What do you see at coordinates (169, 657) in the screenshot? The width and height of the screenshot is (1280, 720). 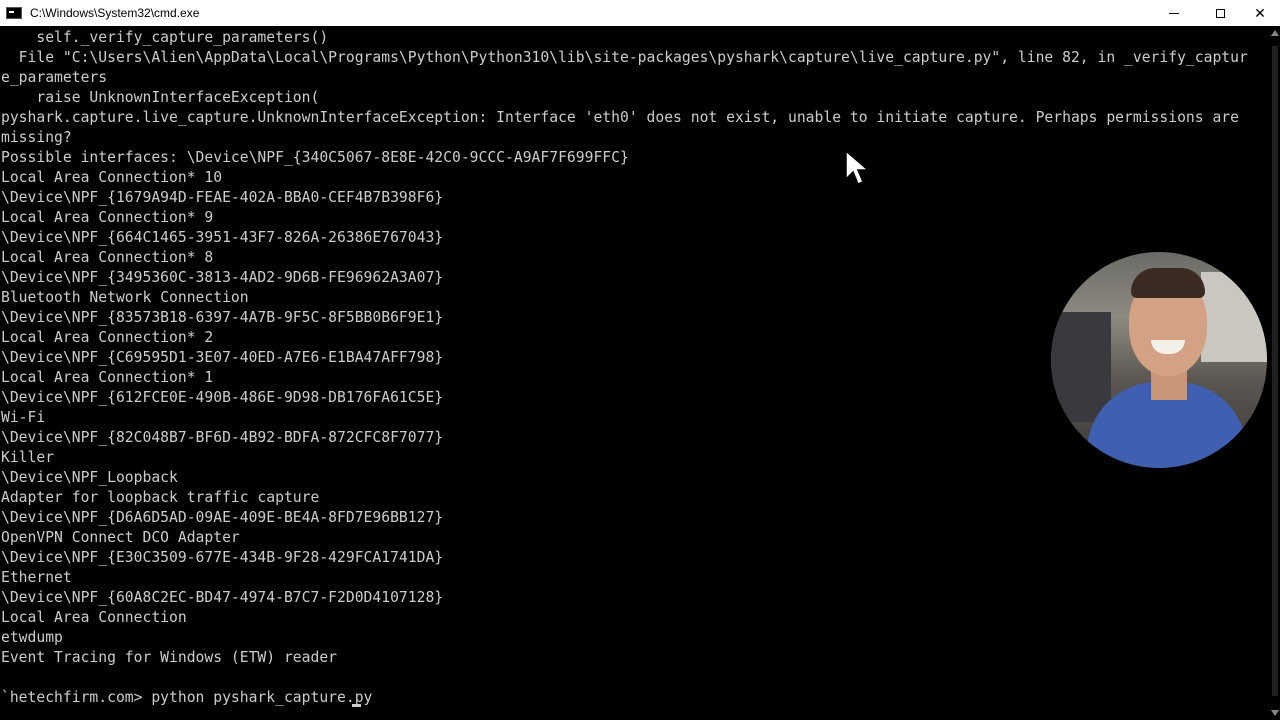 I see `console-line: Event Tracing for Windows (ETW) reader` at bounding box center [169, 657].